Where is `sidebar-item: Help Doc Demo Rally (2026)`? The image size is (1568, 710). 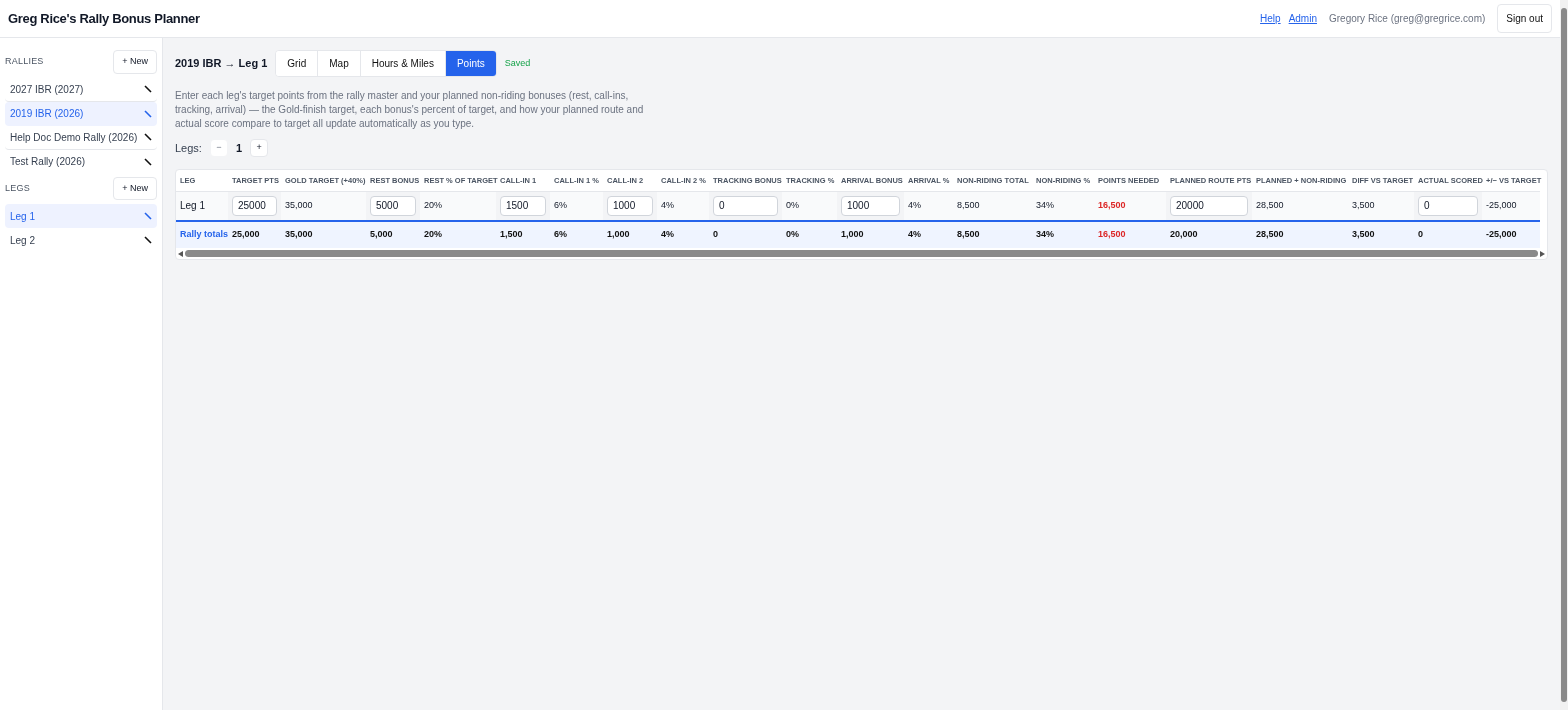 sidebar-item: Help Doc Demo Rally (2026) is located at coordinates (81, 137).